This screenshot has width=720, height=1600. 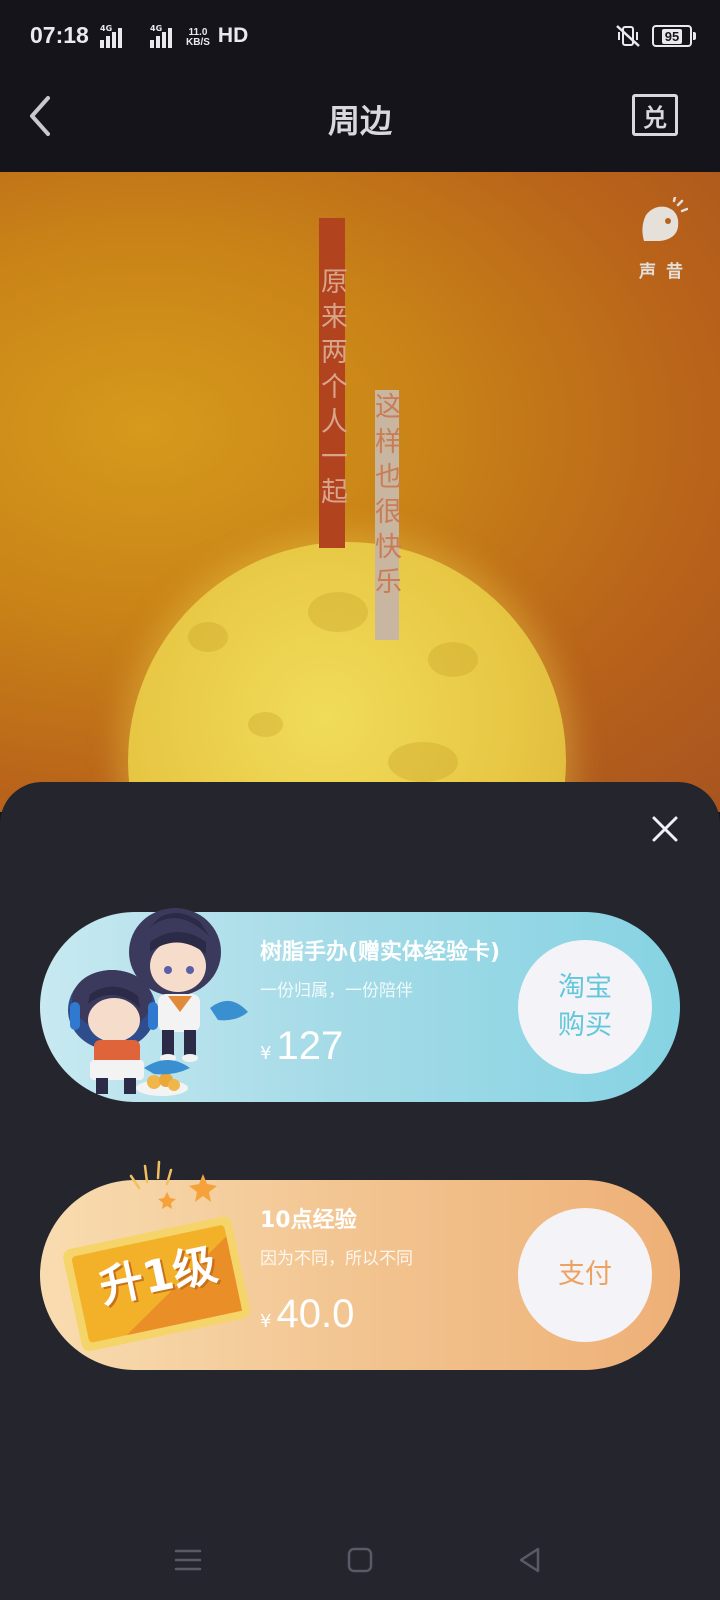 I want to click on network-speed: 11.0 KB/S, so click(x=198, y=38).